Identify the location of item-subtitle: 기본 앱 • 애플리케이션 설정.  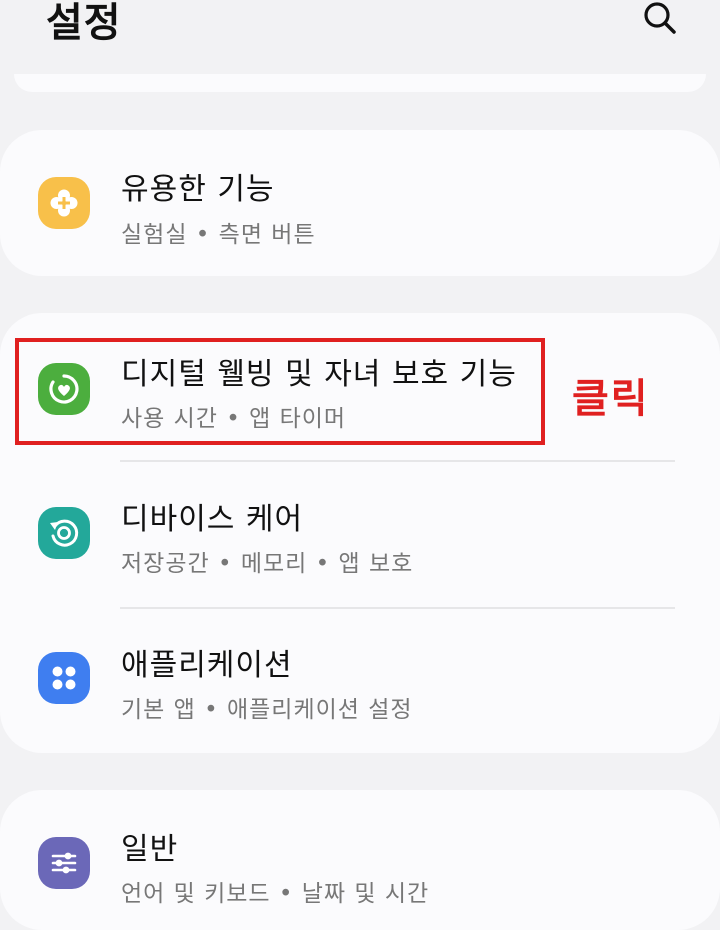
(267, 710).